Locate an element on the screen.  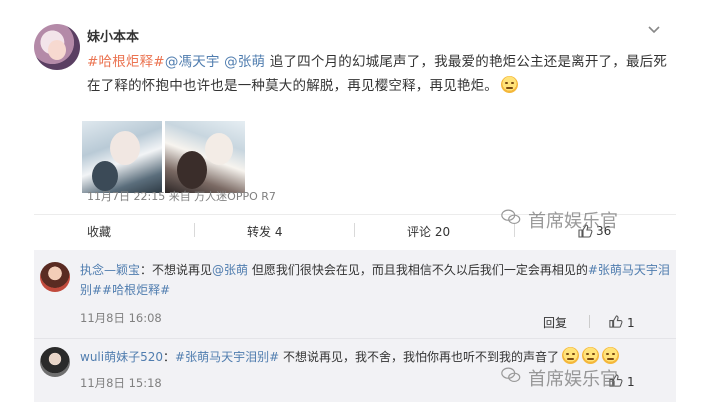
comment-button: 评论 20 is located at coordinates (428, 231).